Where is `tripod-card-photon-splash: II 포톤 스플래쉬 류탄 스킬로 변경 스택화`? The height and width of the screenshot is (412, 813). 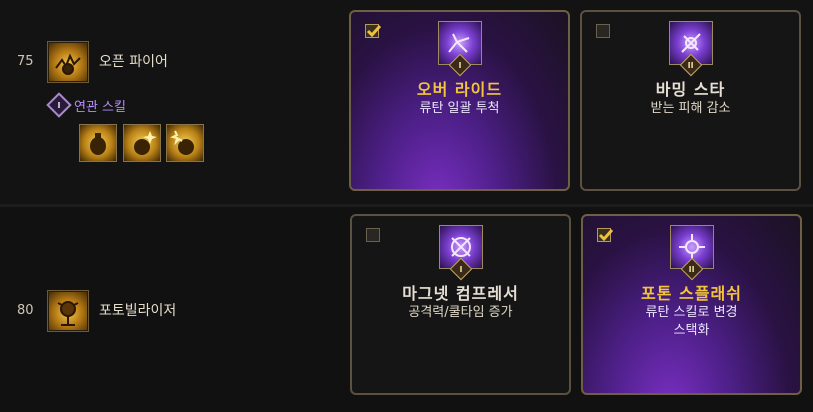 tripod-card-photon-splash: II 포톤 스플래쉬 류탄 스킬로 변경 스택화 is located at coordinates (691, 304).